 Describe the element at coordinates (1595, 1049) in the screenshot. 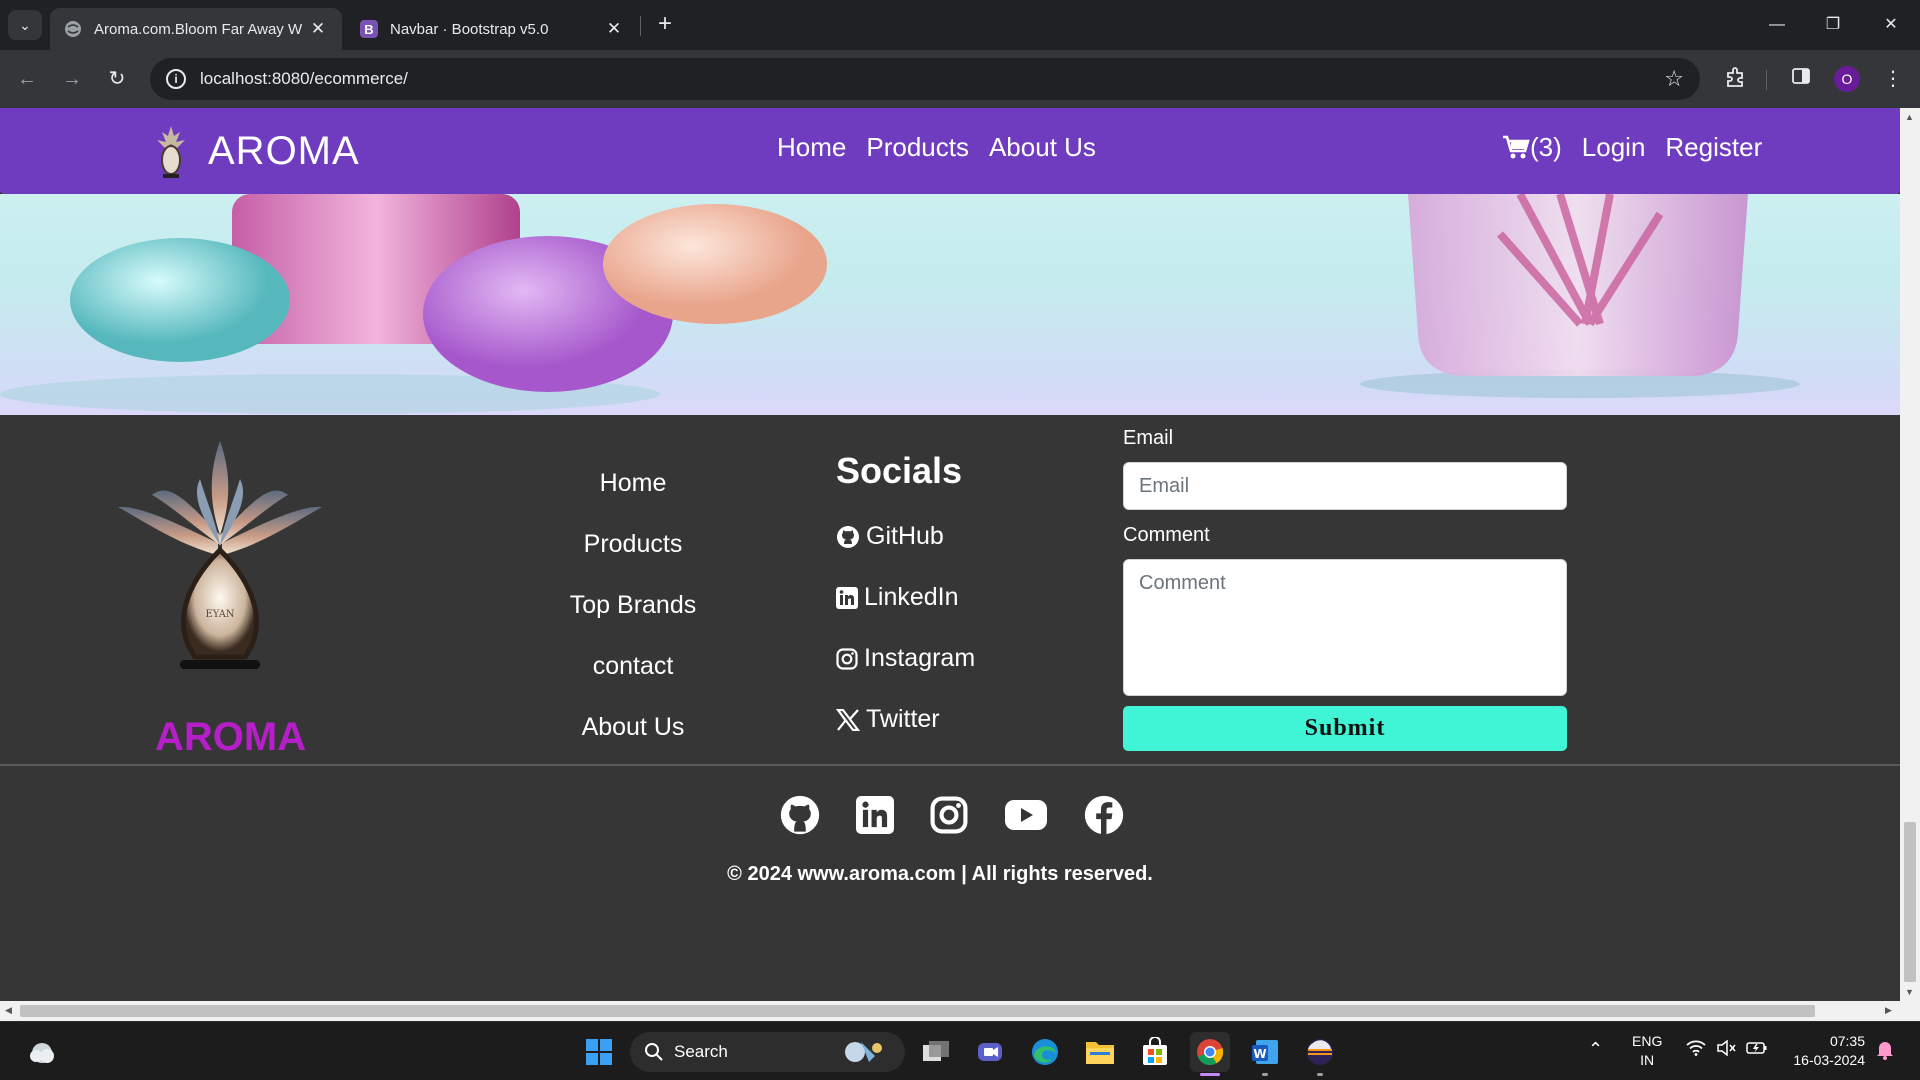

I see `show-hidden-icons-chevron-up-icon: ⌃` at that location.